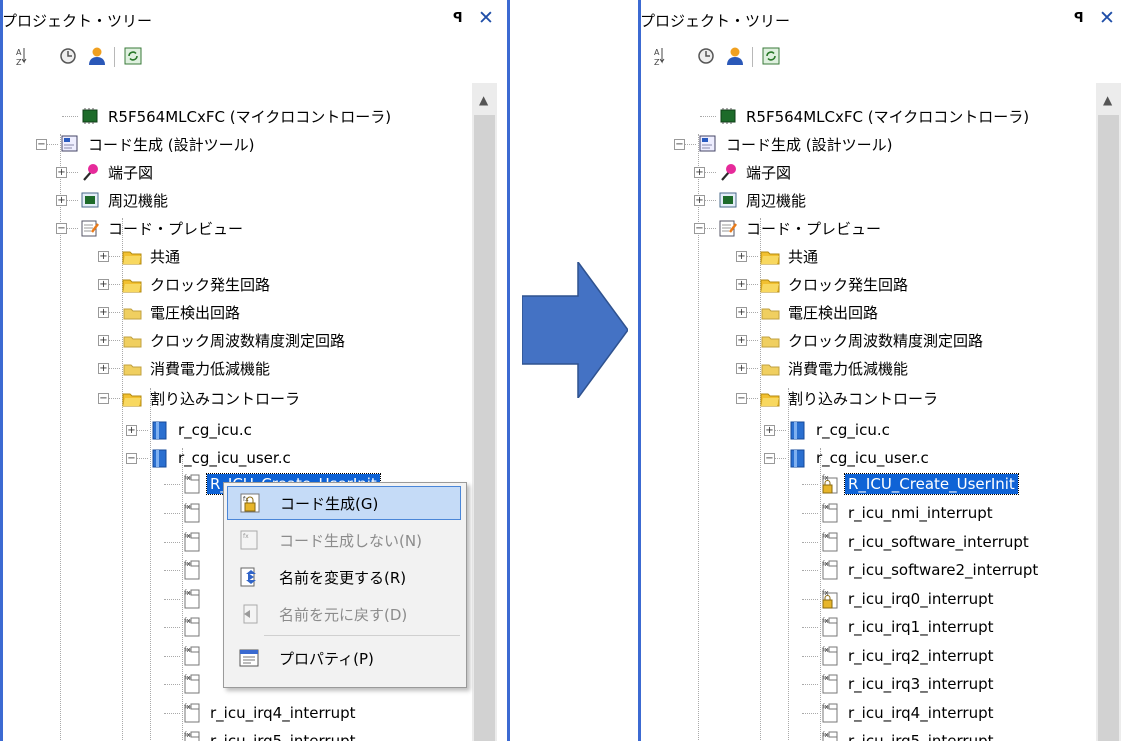 Image resolution: width=1123 pixels, height=741 pixels. What do you see at coordinates (921, 599) in the screenshot?
I see `tree-item-label: r_icu_irq0_interrupt` at bounding box center [921, 599].